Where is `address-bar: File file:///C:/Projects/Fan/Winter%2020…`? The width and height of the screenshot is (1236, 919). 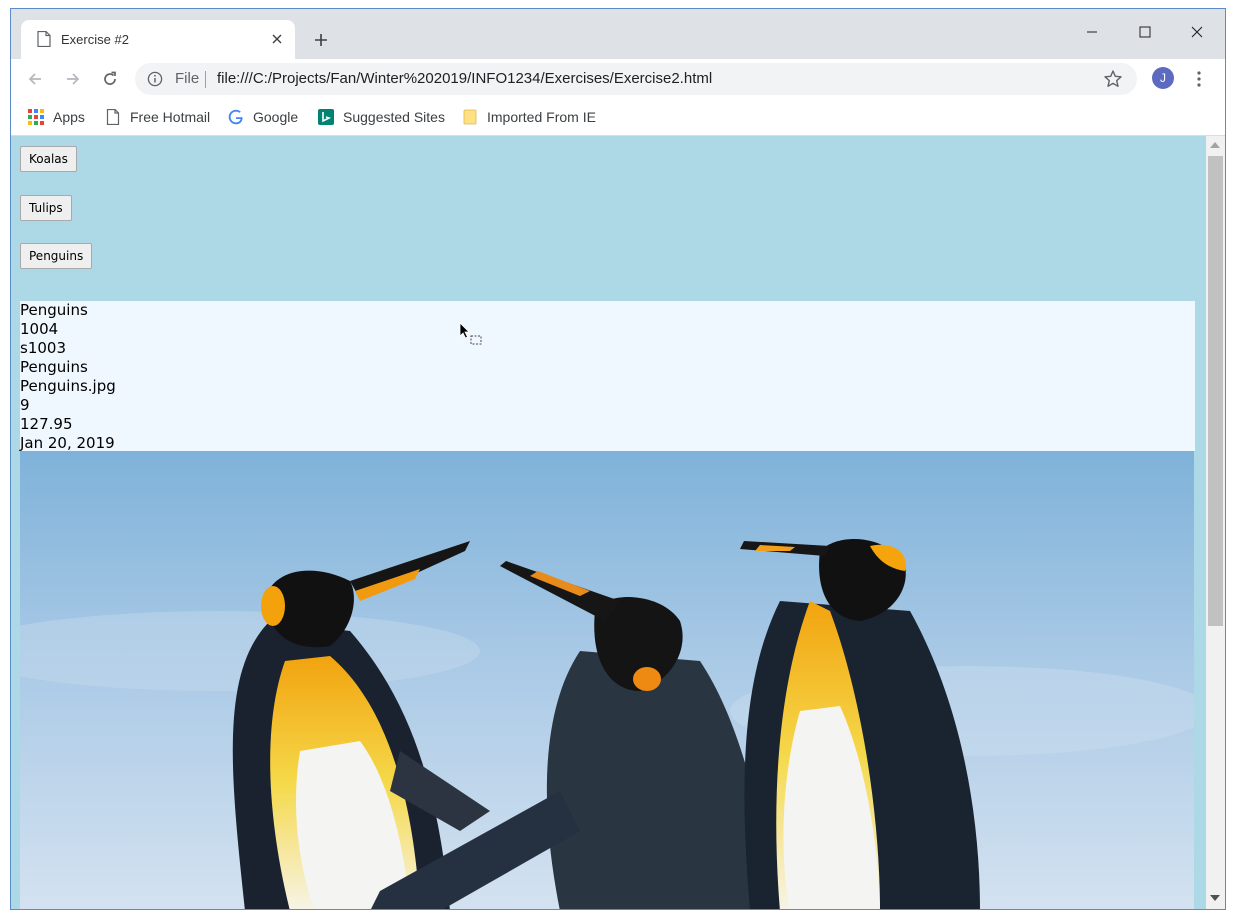 address-bar: File file:///C:/Projects/Fan/Winter%2020… is located at coordinates (636, 79).